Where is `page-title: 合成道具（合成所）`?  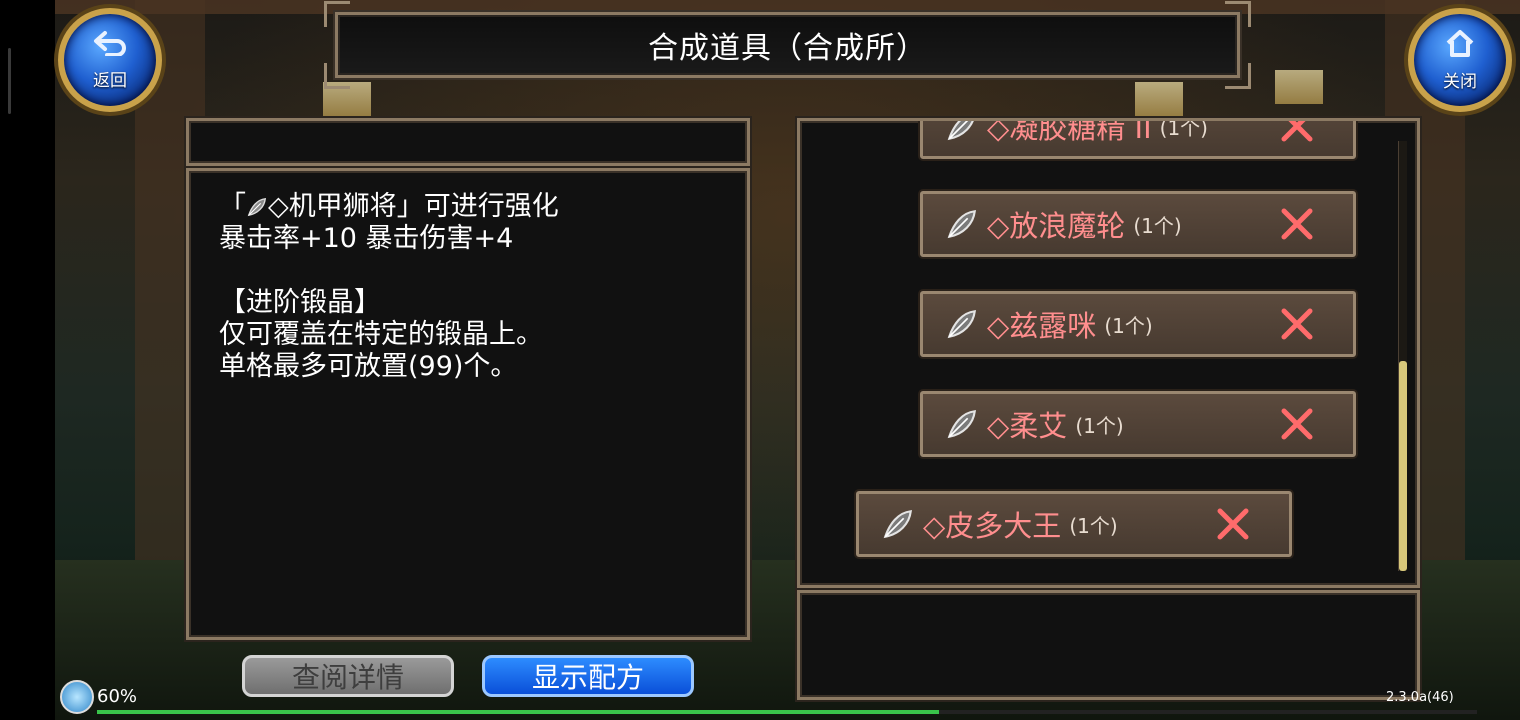
page-title: 合成道具（合成所） is located at coordinates (787, 48).